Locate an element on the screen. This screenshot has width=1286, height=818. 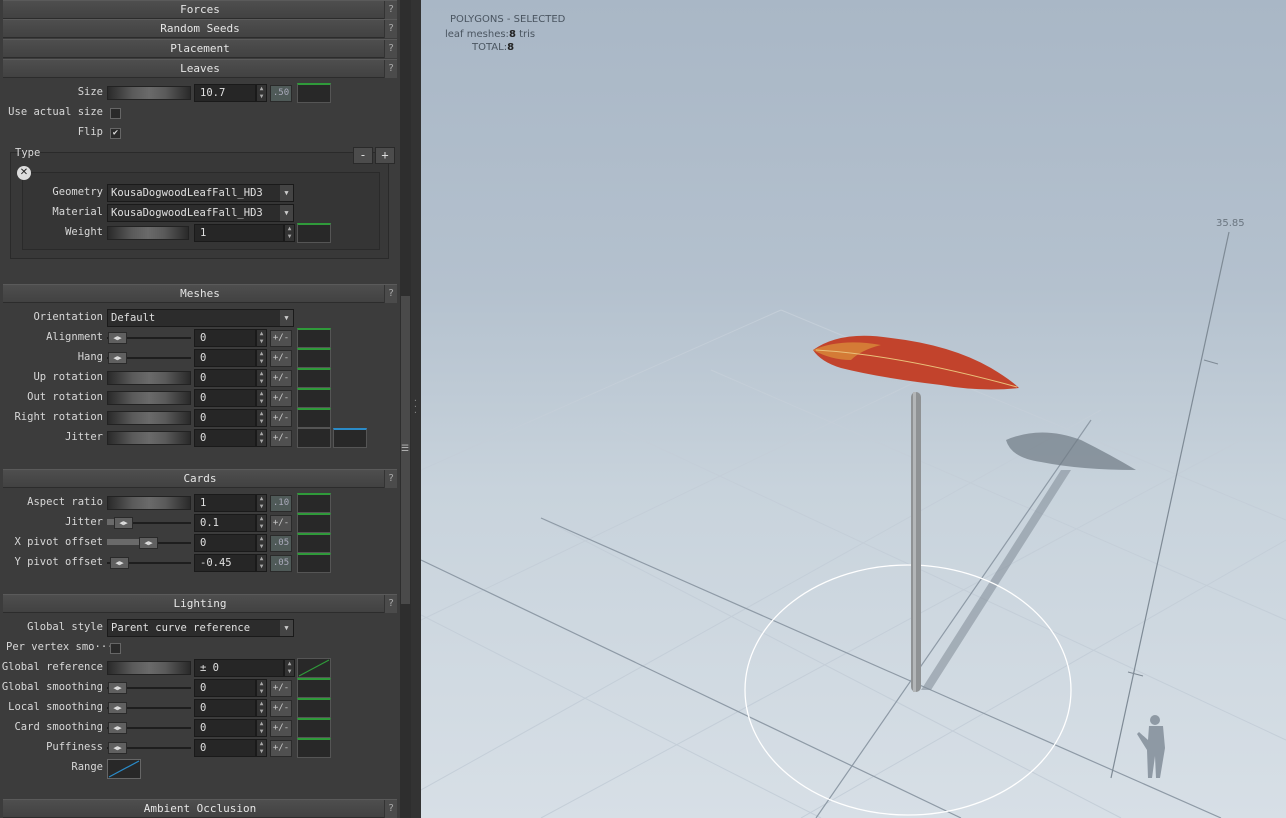
hang-curve-button is located at coordinates (314, 358).